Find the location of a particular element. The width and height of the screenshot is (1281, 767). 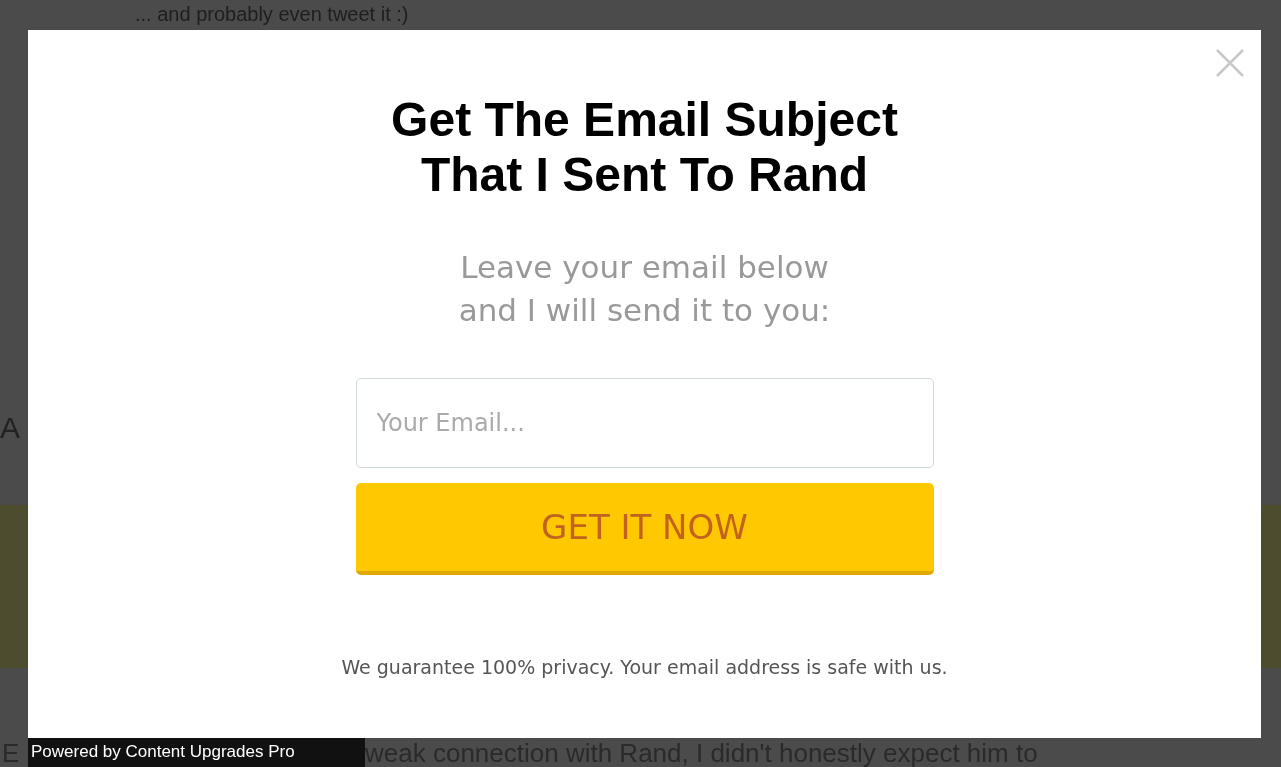

privacy-note: We guarantee 100% privacy. Your email address is safe with us. is located at coordinates (644, 667).